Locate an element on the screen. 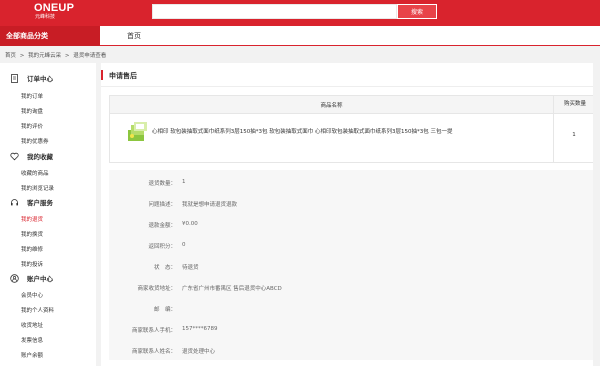  detail-label: 邮 编： is located at coordinates (164, 310).